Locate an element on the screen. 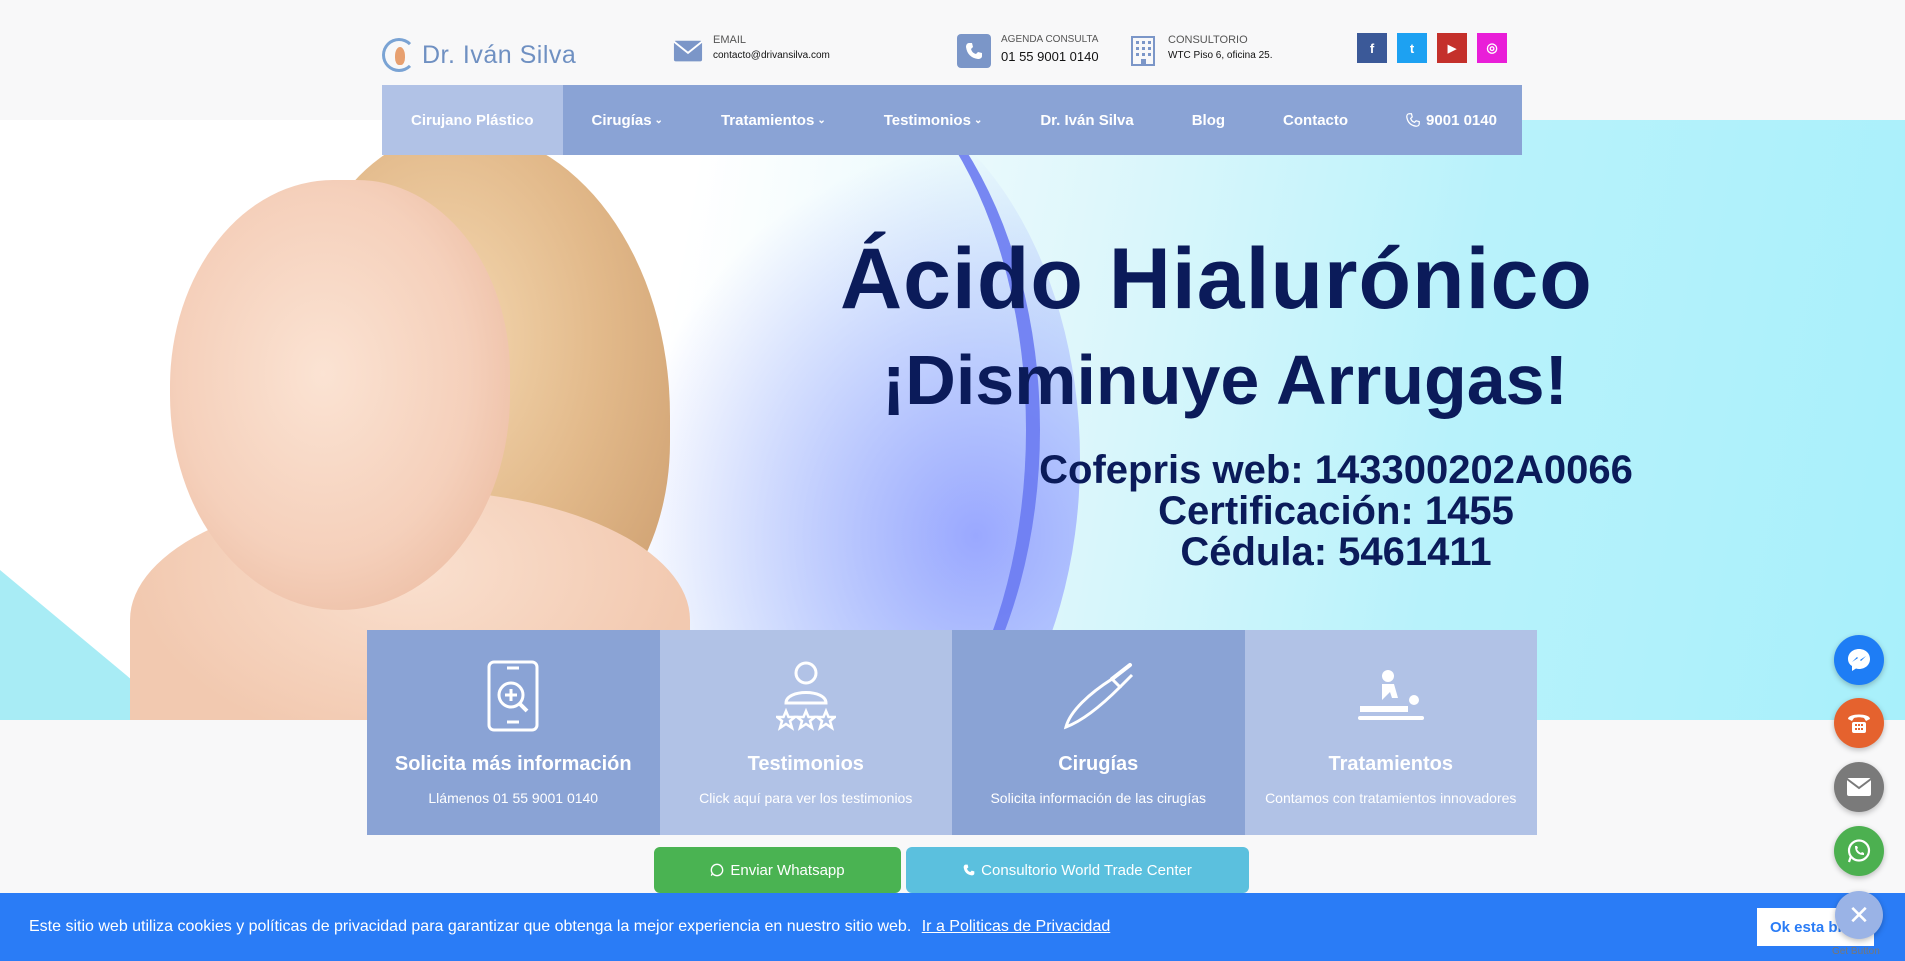  get-button-credit: Get Button is located at coordinates (1856, 951).